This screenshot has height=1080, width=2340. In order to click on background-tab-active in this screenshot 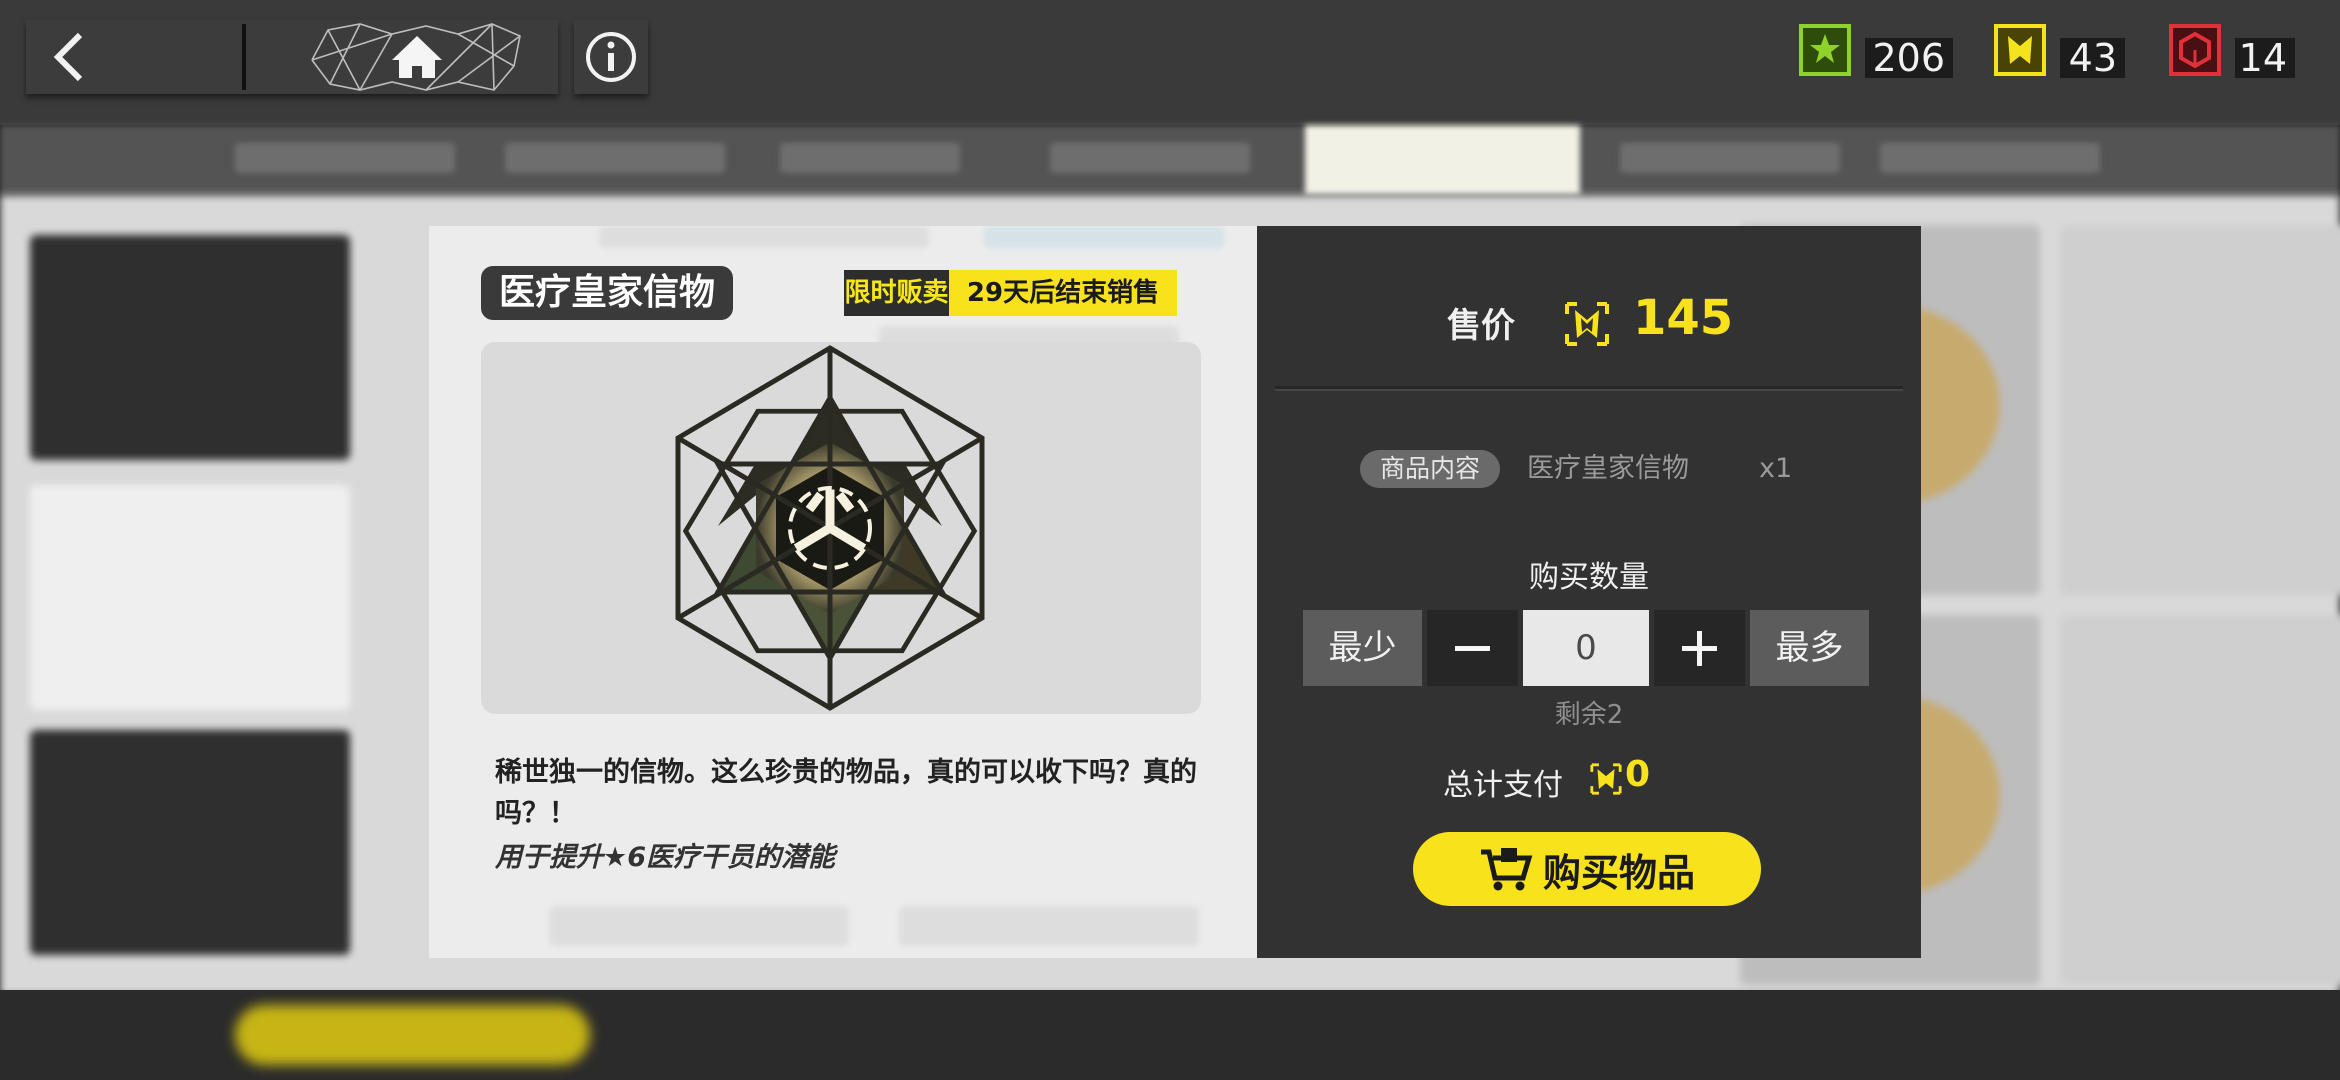, I will do `click(1442, 160)`.